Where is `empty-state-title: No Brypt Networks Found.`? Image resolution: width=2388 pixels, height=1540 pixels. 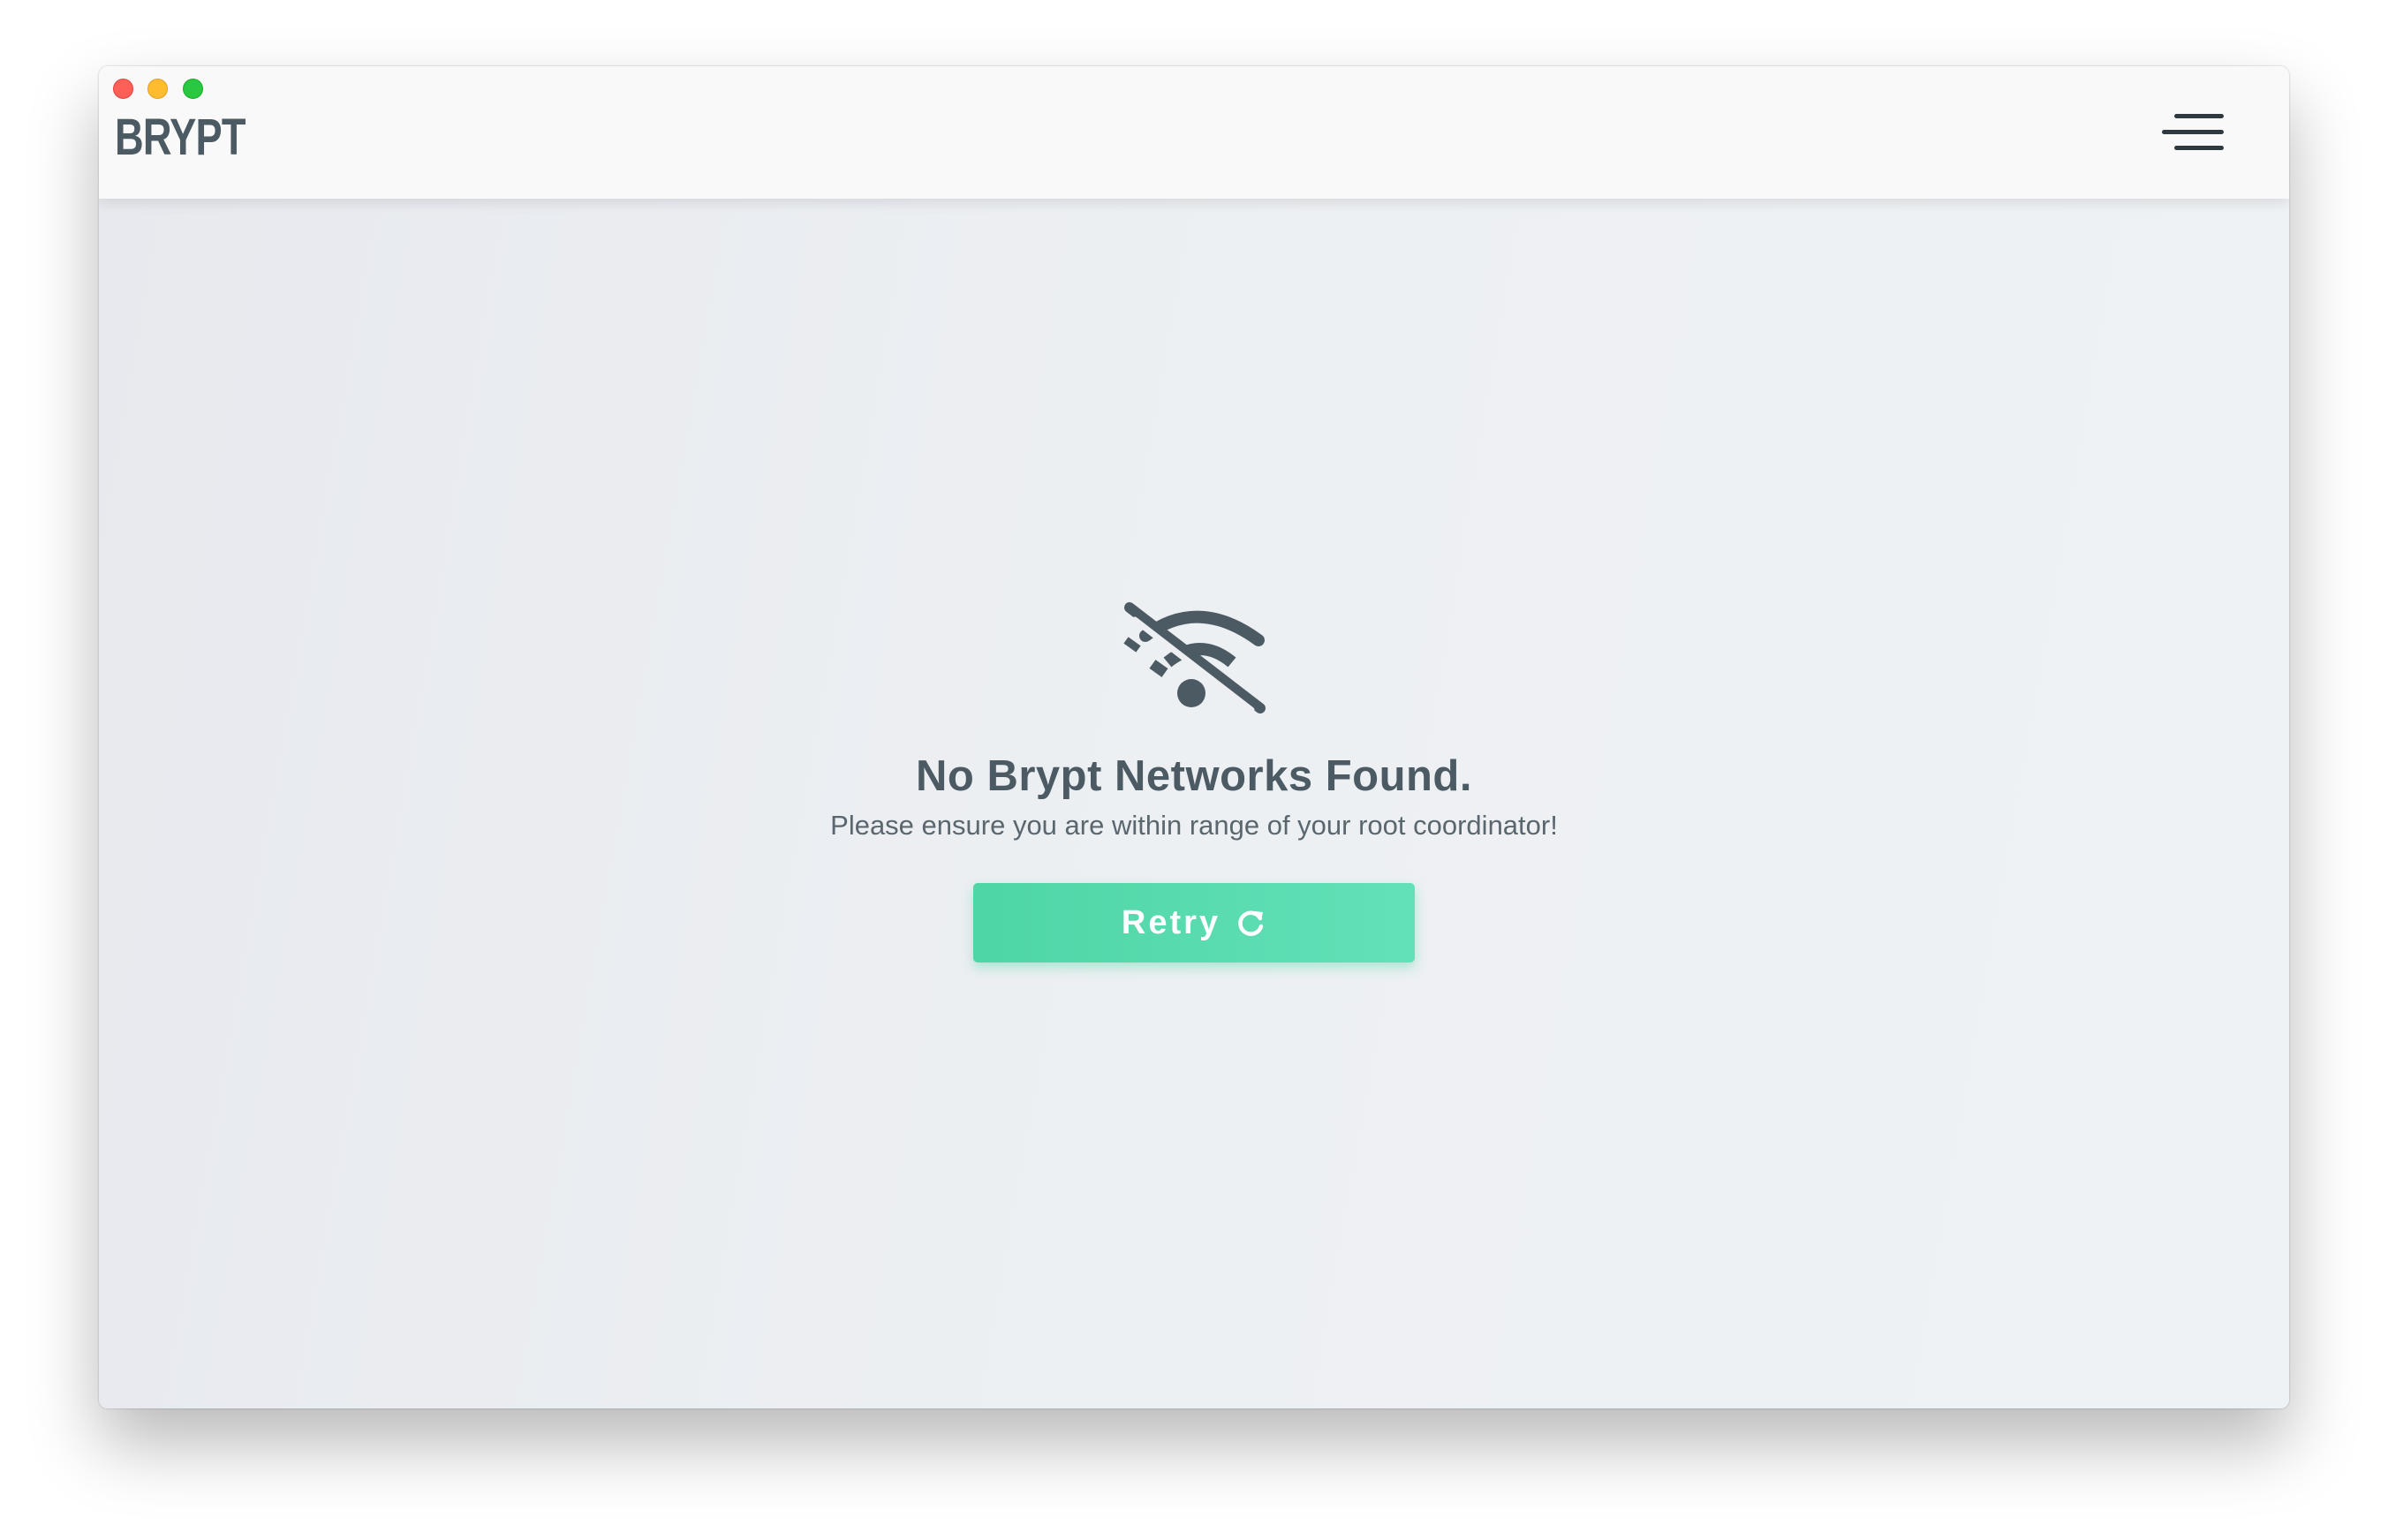 empty-state-title: No Brypt Networks Found. is located at coordinates (1194, 776).